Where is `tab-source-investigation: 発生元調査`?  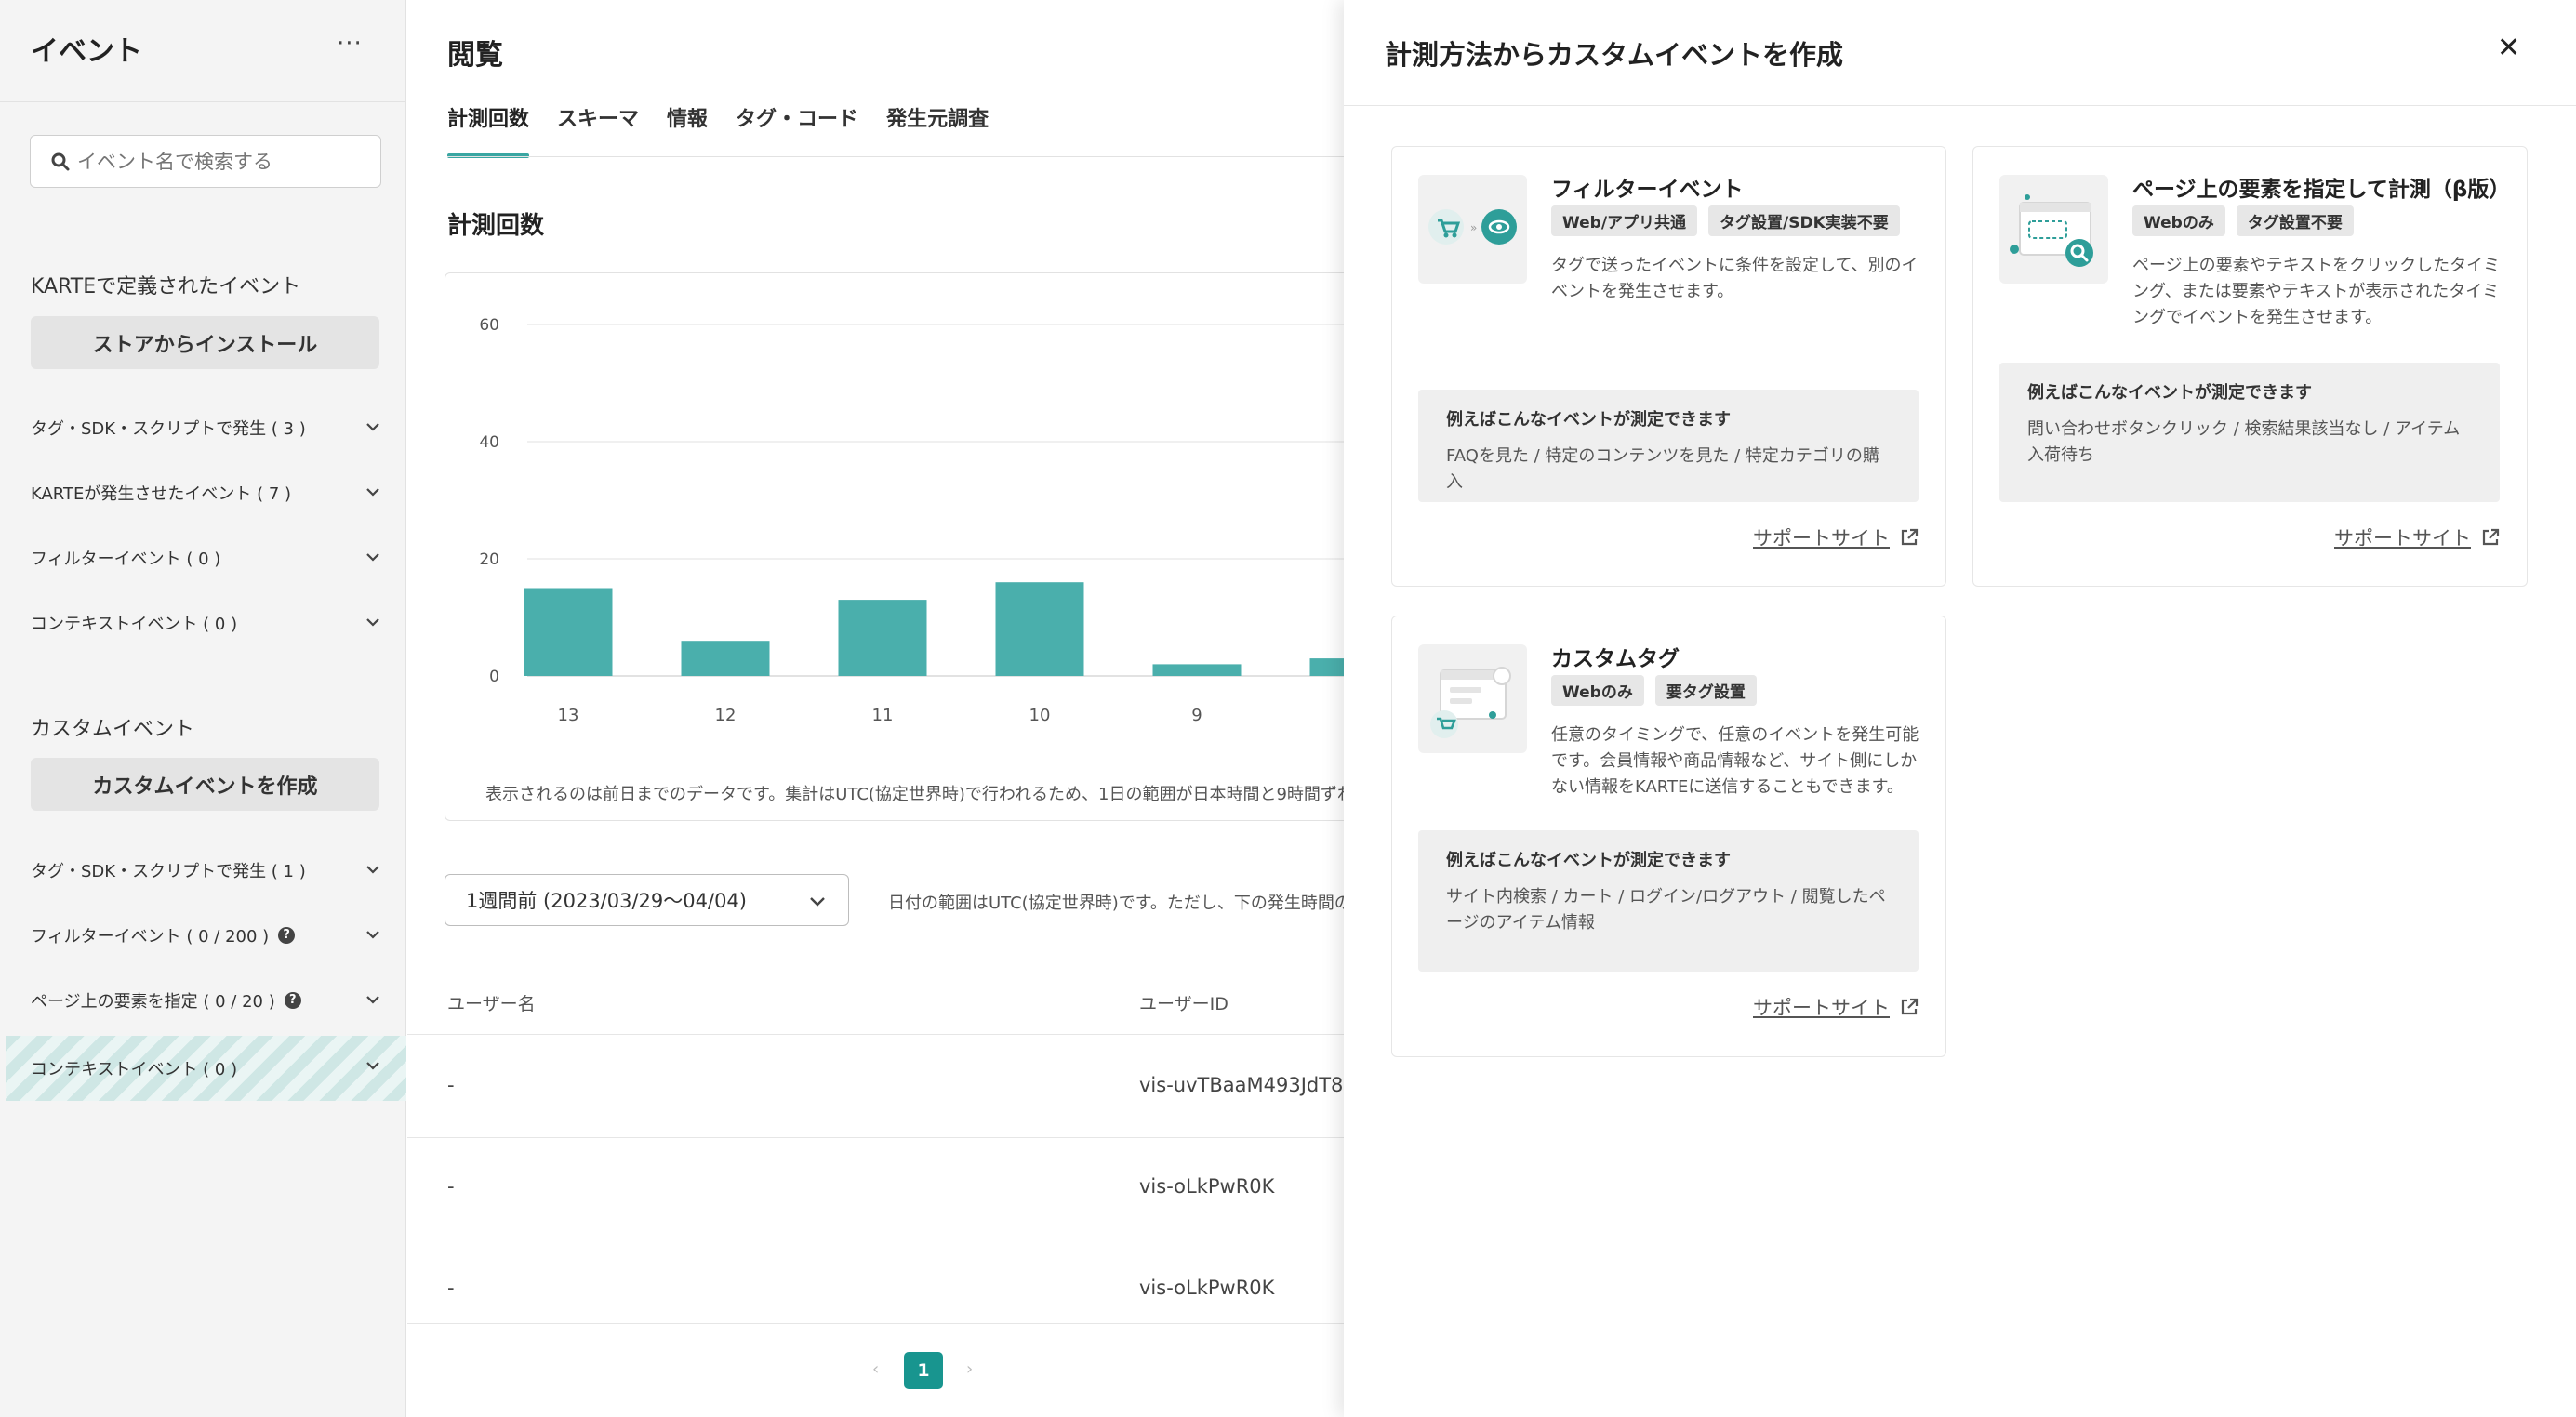 tab-source-investigation: 発生元調査 is located at coordinates (937, 130).